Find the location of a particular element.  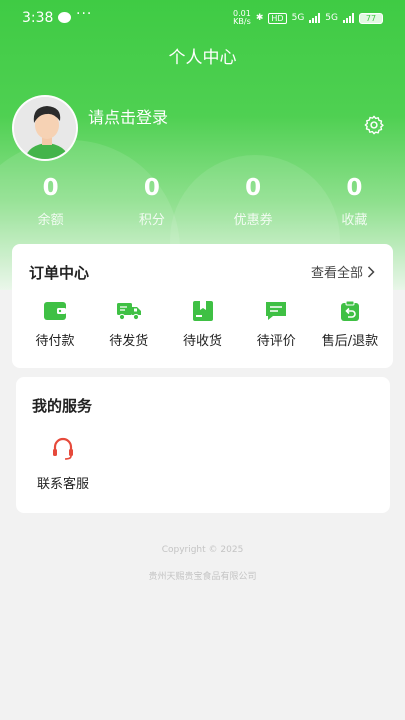

hd-badge: HD is located at coordinates (277, 18).